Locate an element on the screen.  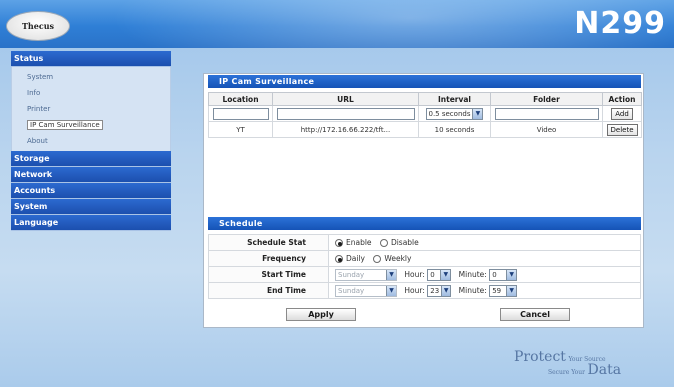
new-camera-row: 0.5 seconds ▼ Add is located at coordinates (425, 113).